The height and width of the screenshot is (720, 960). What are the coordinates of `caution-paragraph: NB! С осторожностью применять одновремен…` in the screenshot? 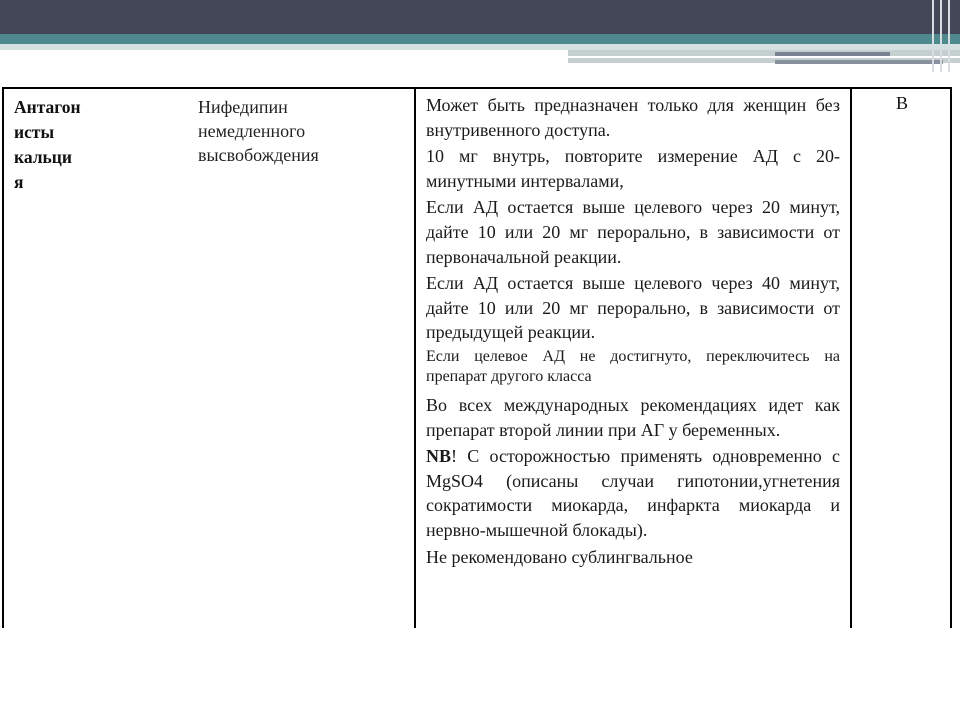 It's located at (633, 493).